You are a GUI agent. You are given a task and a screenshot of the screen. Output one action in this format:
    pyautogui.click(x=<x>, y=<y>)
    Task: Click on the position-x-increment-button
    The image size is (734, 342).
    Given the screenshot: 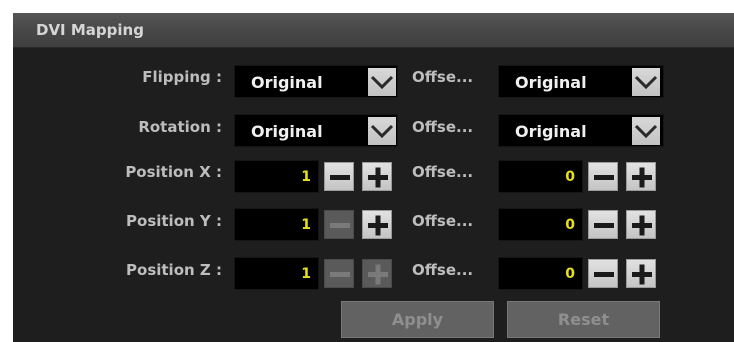 What is the action you would take?
    pyautogui.click(x=377, y=176)
    